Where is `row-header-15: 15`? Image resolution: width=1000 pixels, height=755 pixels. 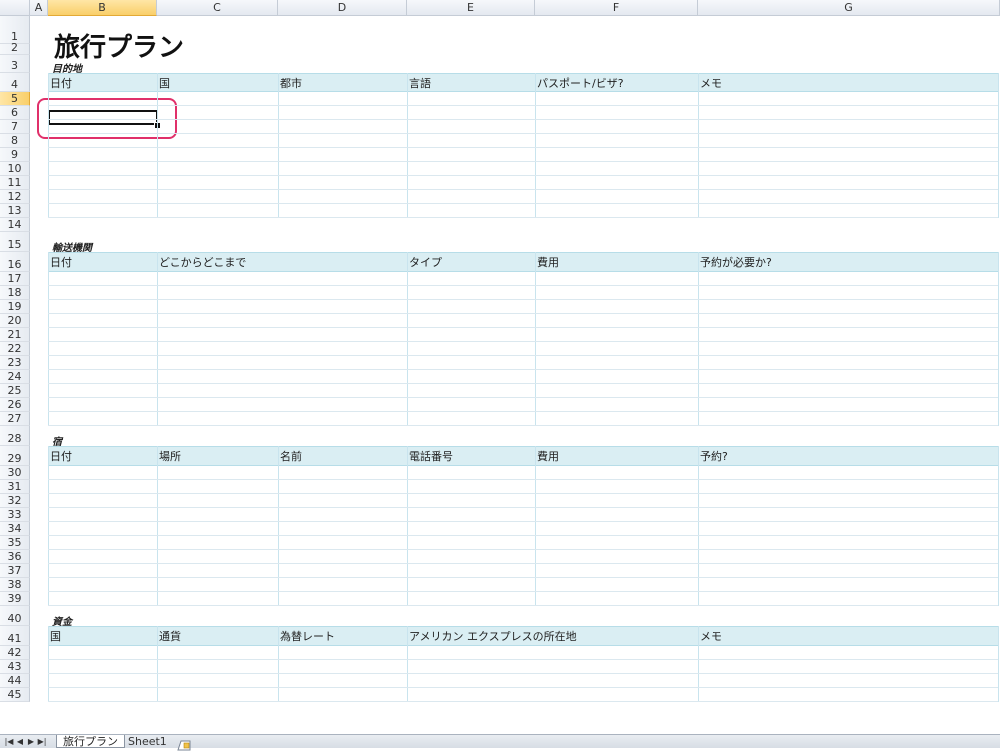 row-header-15: 15 is located at coordinates (15, 242).